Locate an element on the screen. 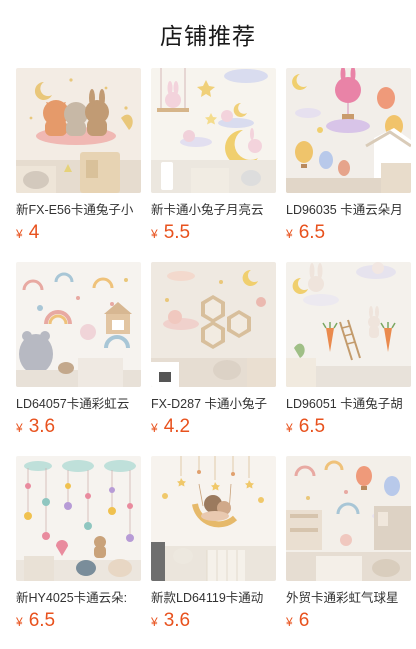 Image resolution: width=416 pixels, height=649 pixels. product-title: 新卡通小兔子月亮云 is located at coordinates (213, 210).